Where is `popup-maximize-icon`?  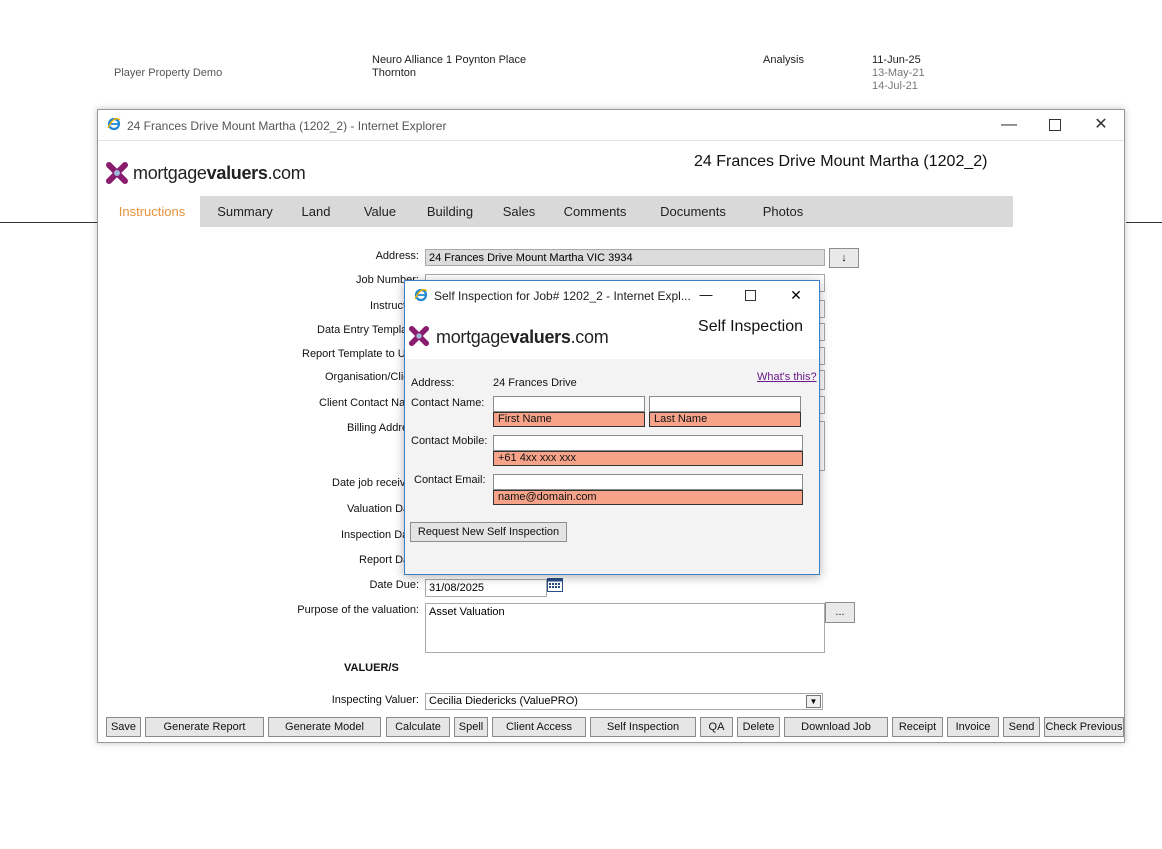
popup-maximize-icon is located at coordinates (750, 295).